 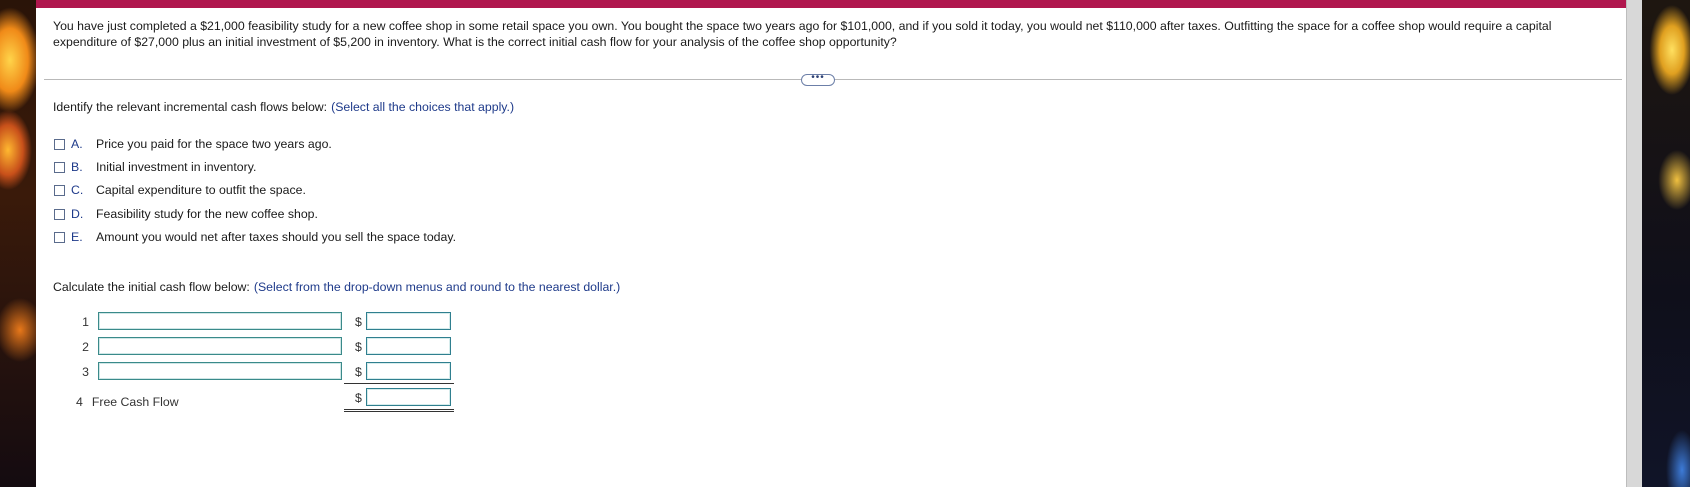 I want to click on choice-b-letter: B., so click(x=77, y=167).